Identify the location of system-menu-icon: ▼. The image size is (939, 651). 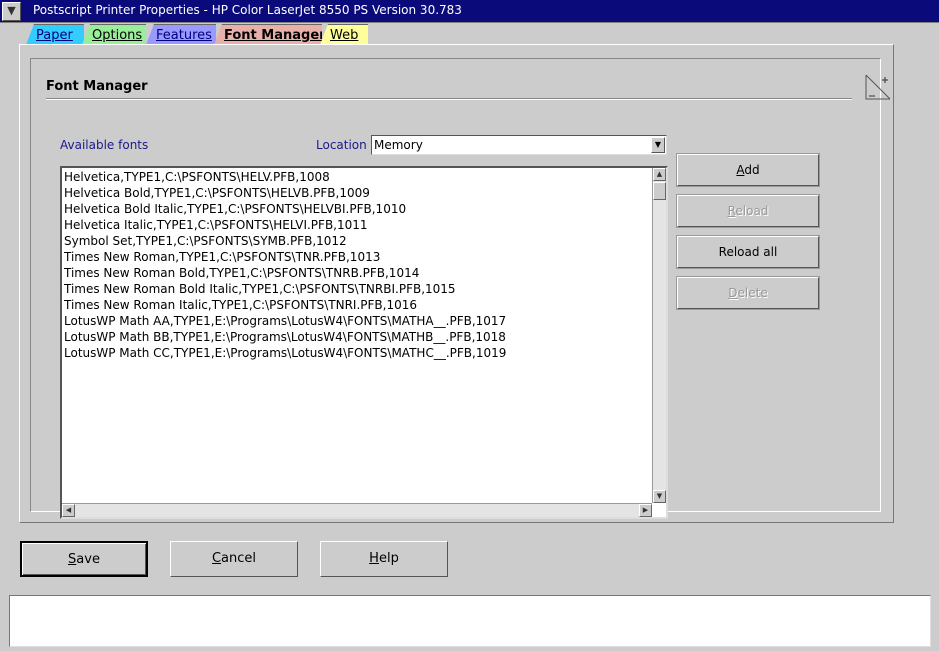
(11, 11).